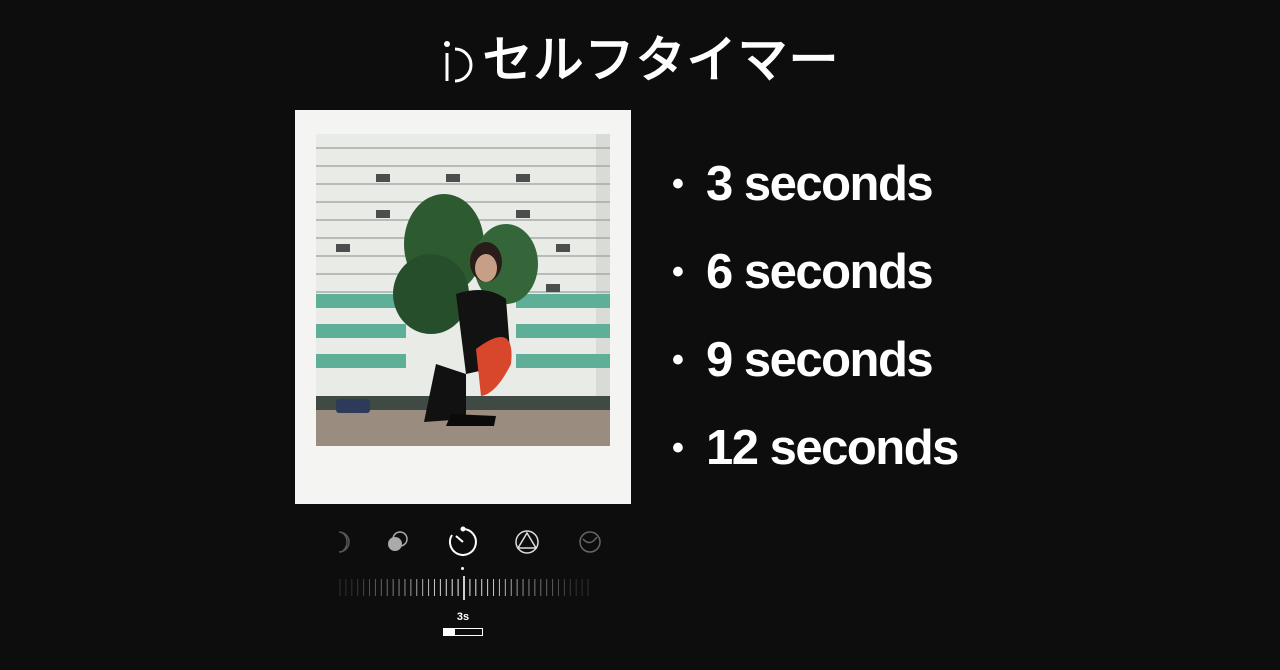 The width and height of the screenshot is (1280, 670). What do you see at coordinates (820, 272) in the screenshot?
I see `timer-option-label: 6 seconds` at bounding box center [820, 272].